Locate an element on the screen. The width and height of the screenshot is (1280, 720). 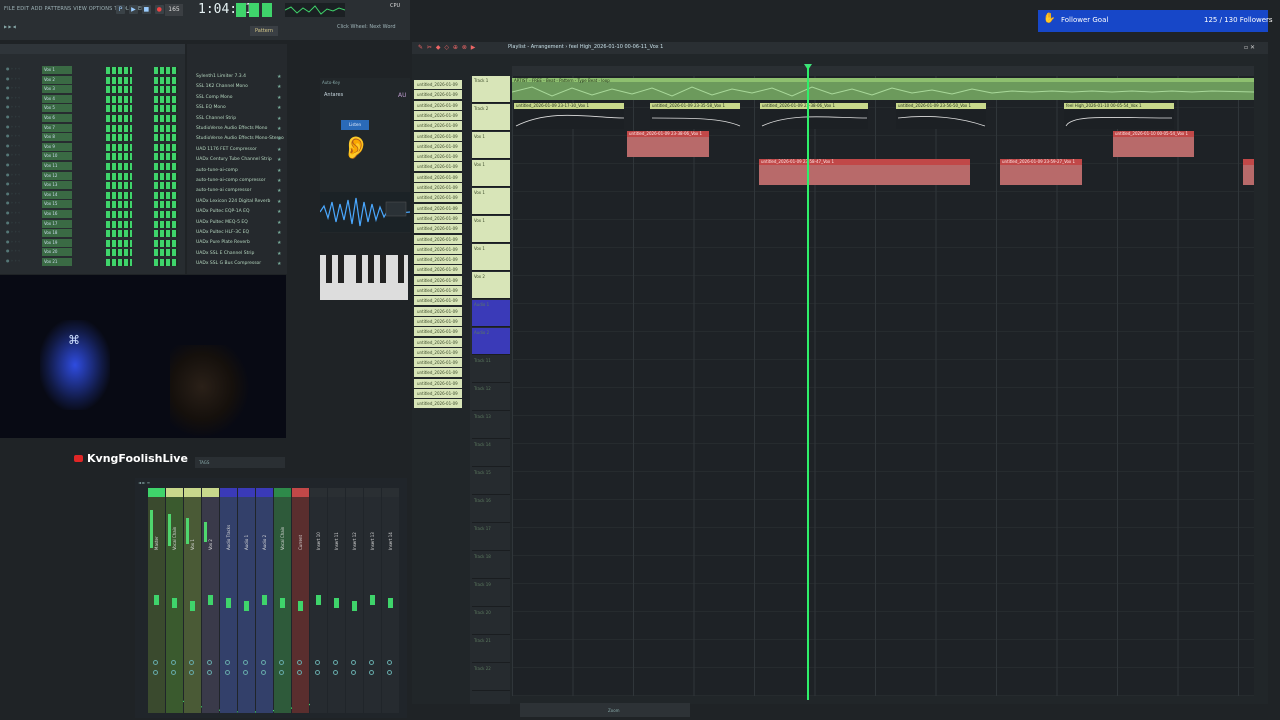
timeline-ruler is located at coordinates (883, 71).